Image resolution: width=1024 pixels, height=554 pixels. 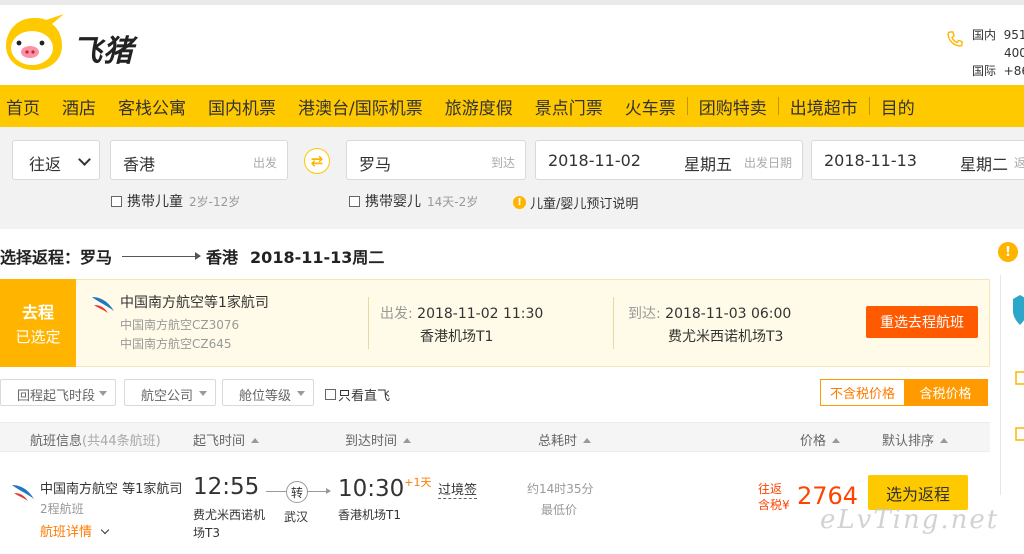 What do you see at coordinates (152, 106) in the screenshot?
I see `nav-item-inn: 客栈公寓` at bounding box center [152, 106].